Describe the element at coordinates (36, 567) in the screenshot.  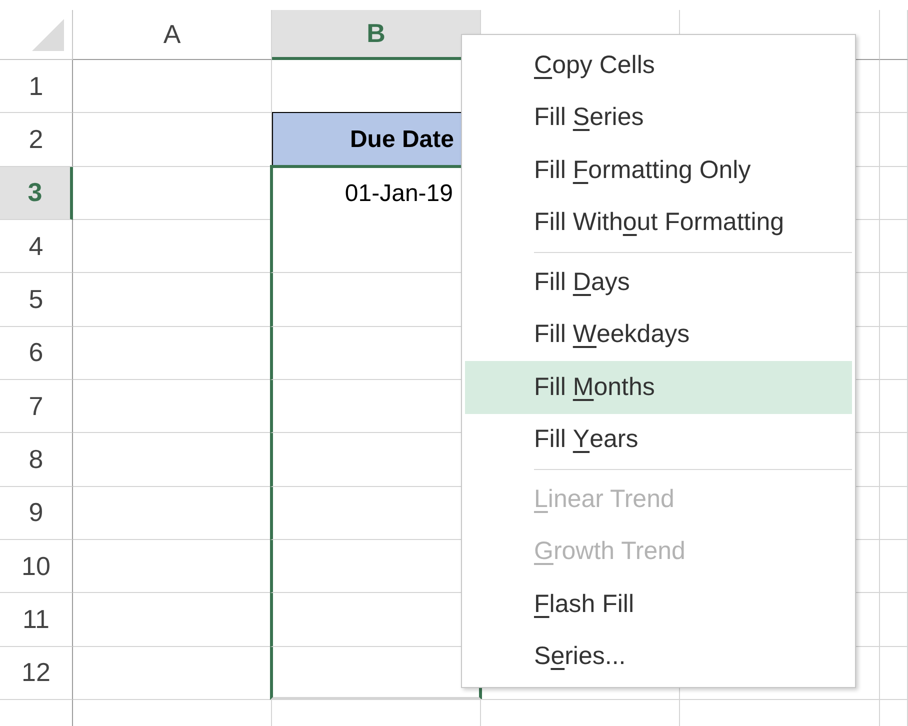
I see `row-header: 10` at that location.